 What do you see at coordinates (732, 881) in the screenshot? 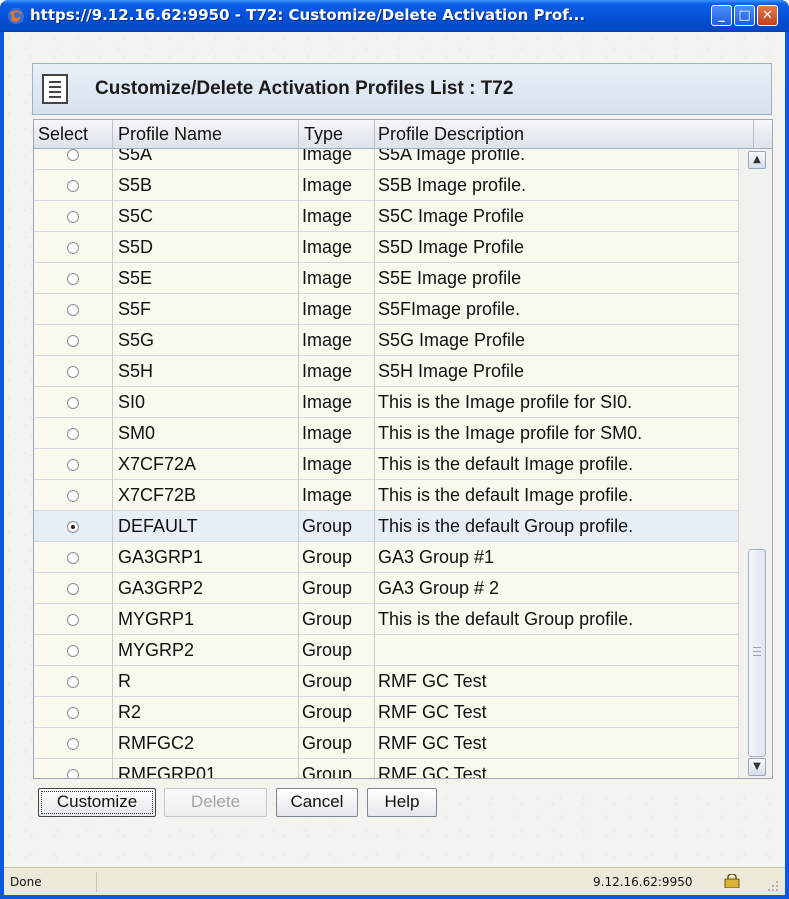
I see `lock-icon` at bounding box center [732, 881].